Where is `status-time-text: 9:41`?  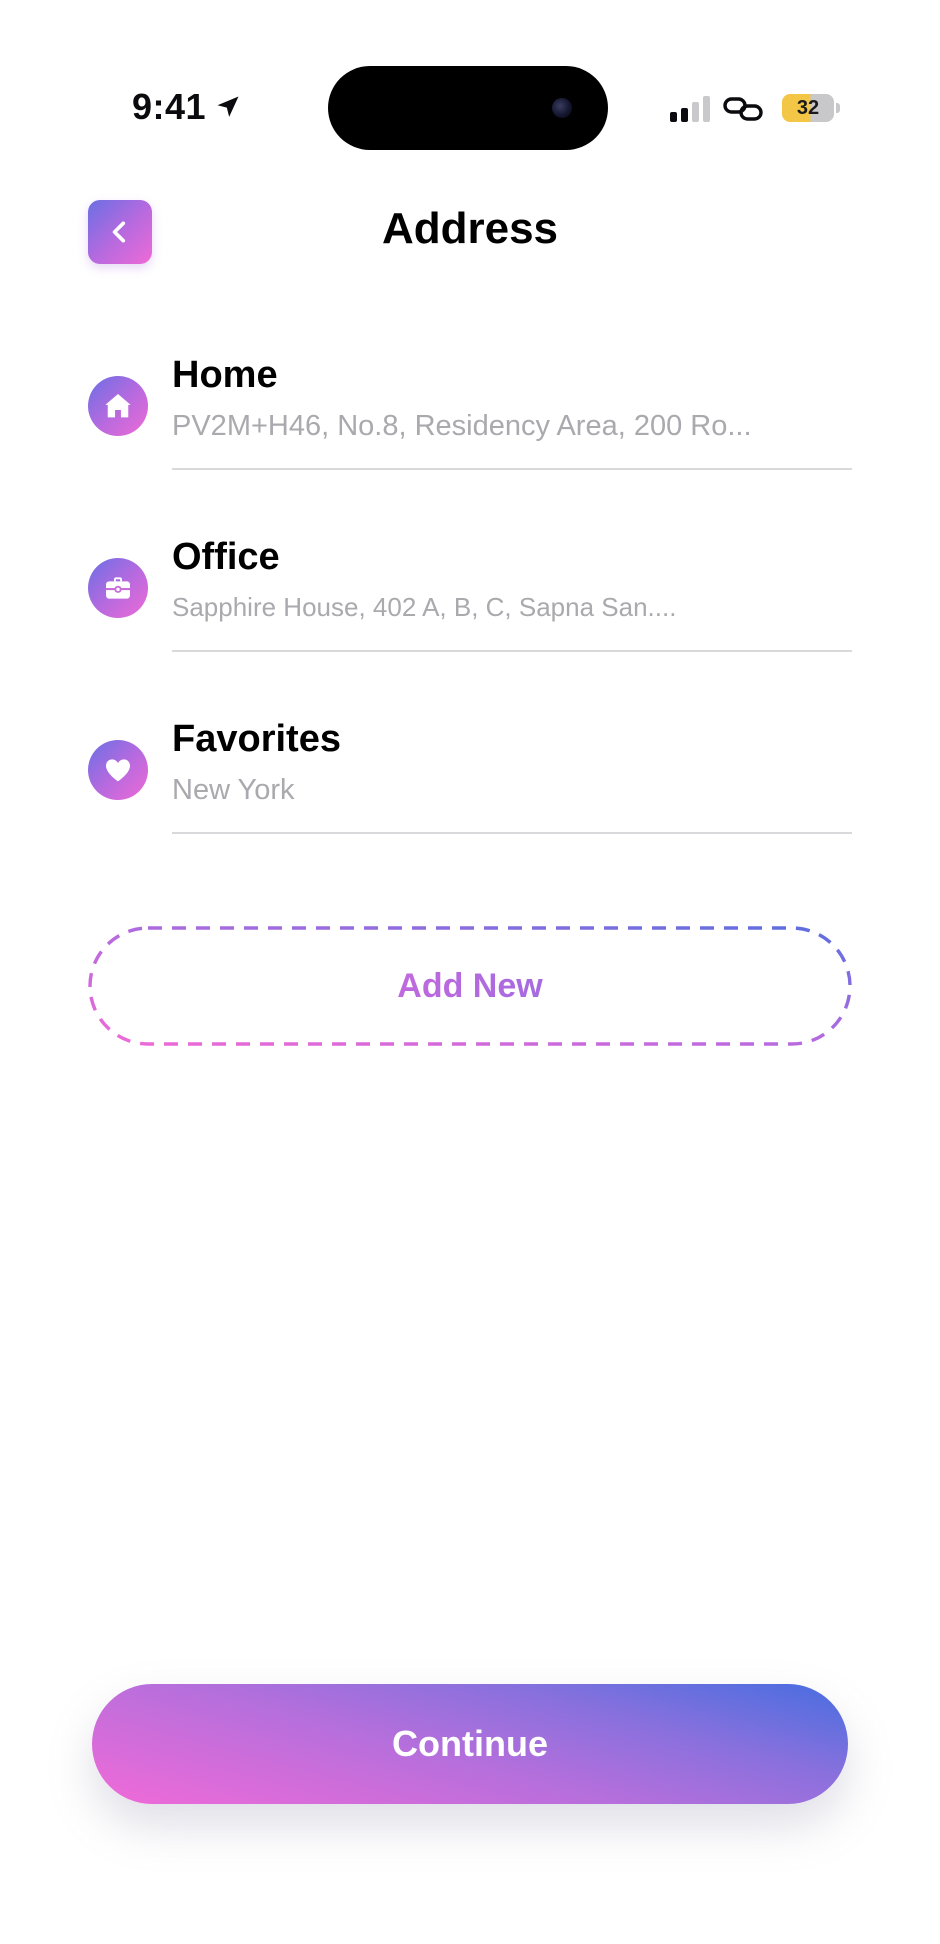
status-time-text: 9:41 is located at coordinates (169, 106).